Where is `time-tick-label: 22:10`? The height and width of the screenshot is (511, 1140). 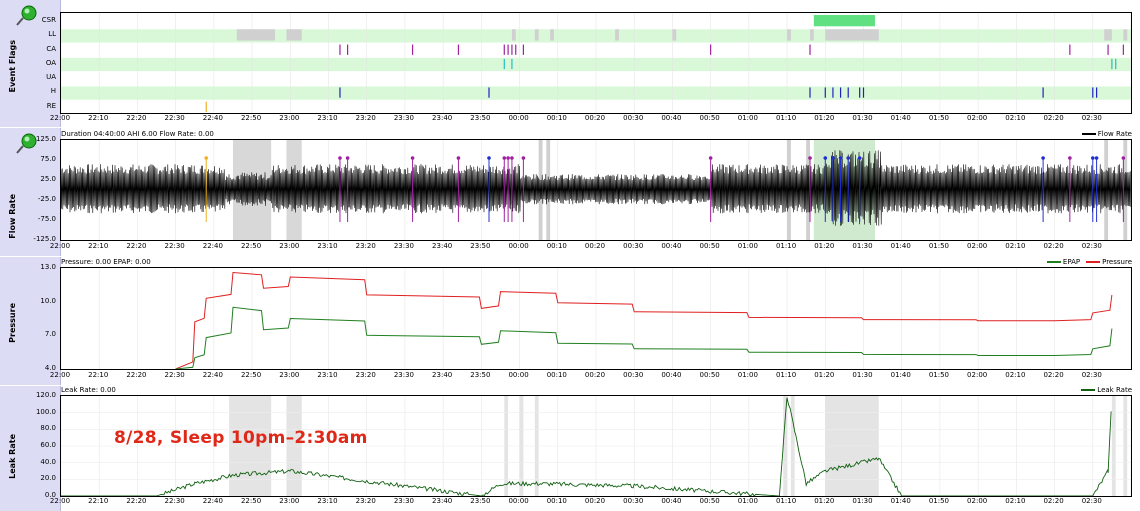 time-tick-label: 22:10 is located at coordinates (98, 246).